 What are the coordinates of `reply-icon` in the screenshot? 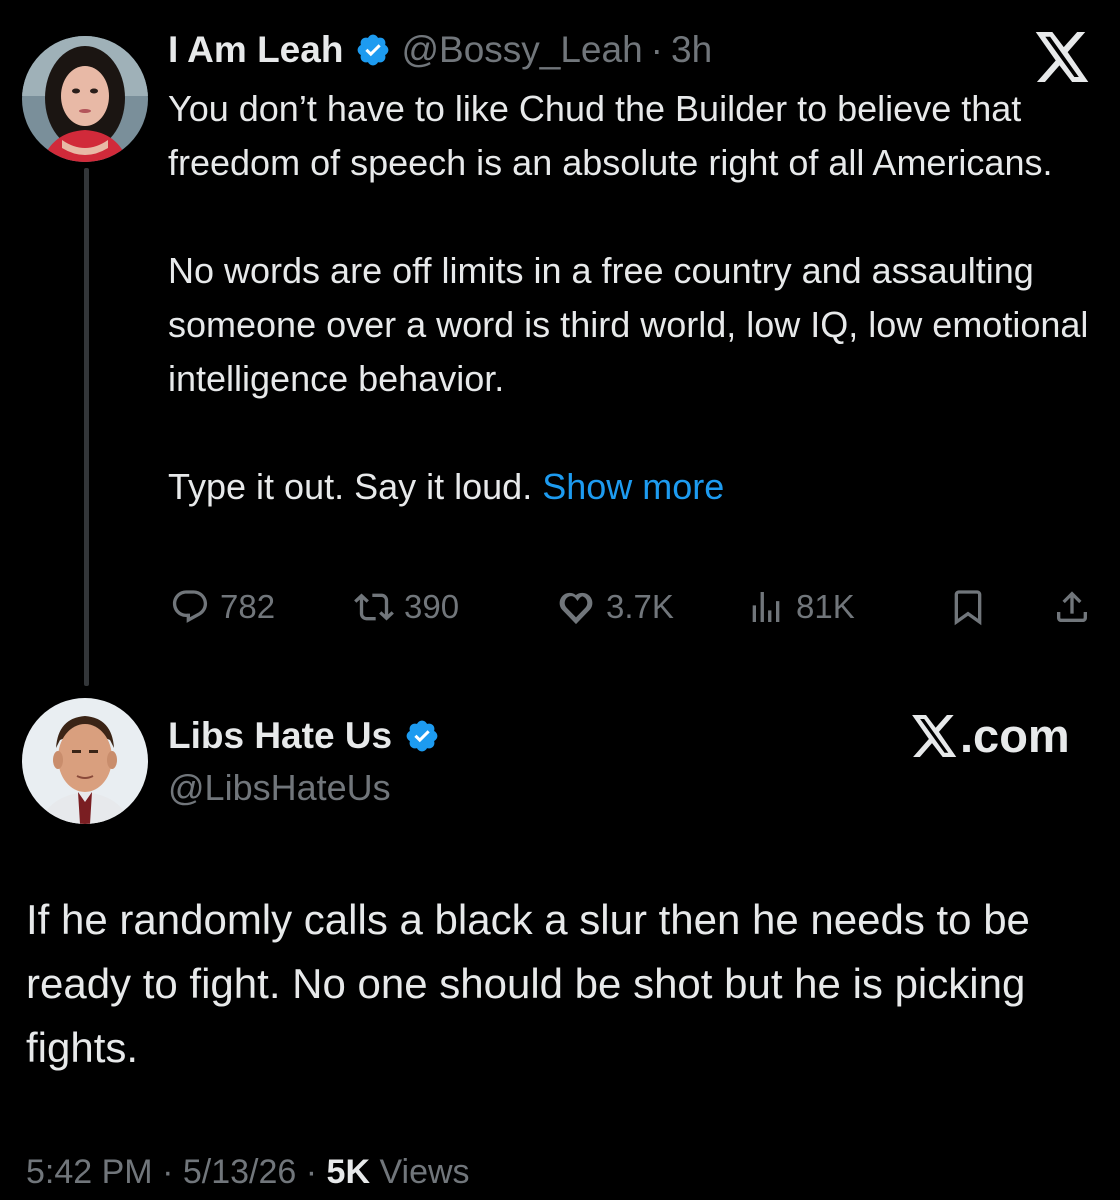 It's located at (190, 606).